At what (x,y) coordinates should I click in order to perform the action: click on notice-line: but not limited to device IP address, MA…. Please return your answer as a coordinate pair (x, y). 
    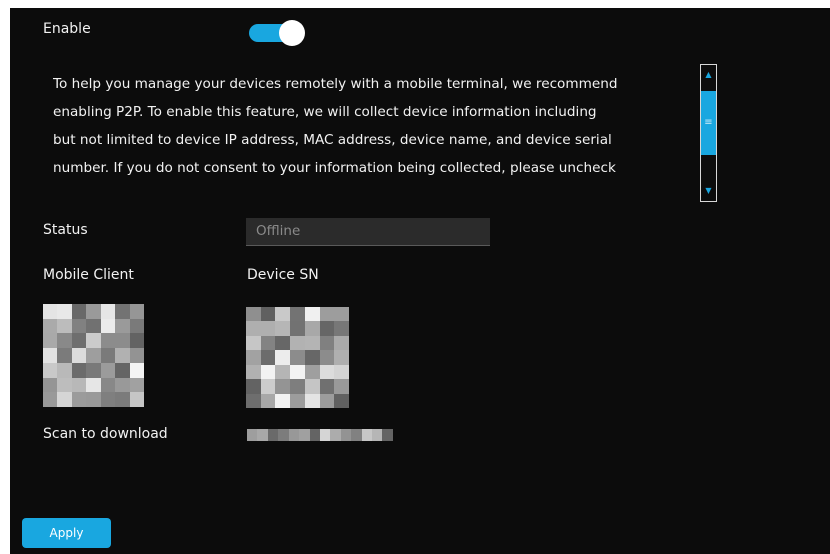
    Looking at the image, I should click on (332, 140).